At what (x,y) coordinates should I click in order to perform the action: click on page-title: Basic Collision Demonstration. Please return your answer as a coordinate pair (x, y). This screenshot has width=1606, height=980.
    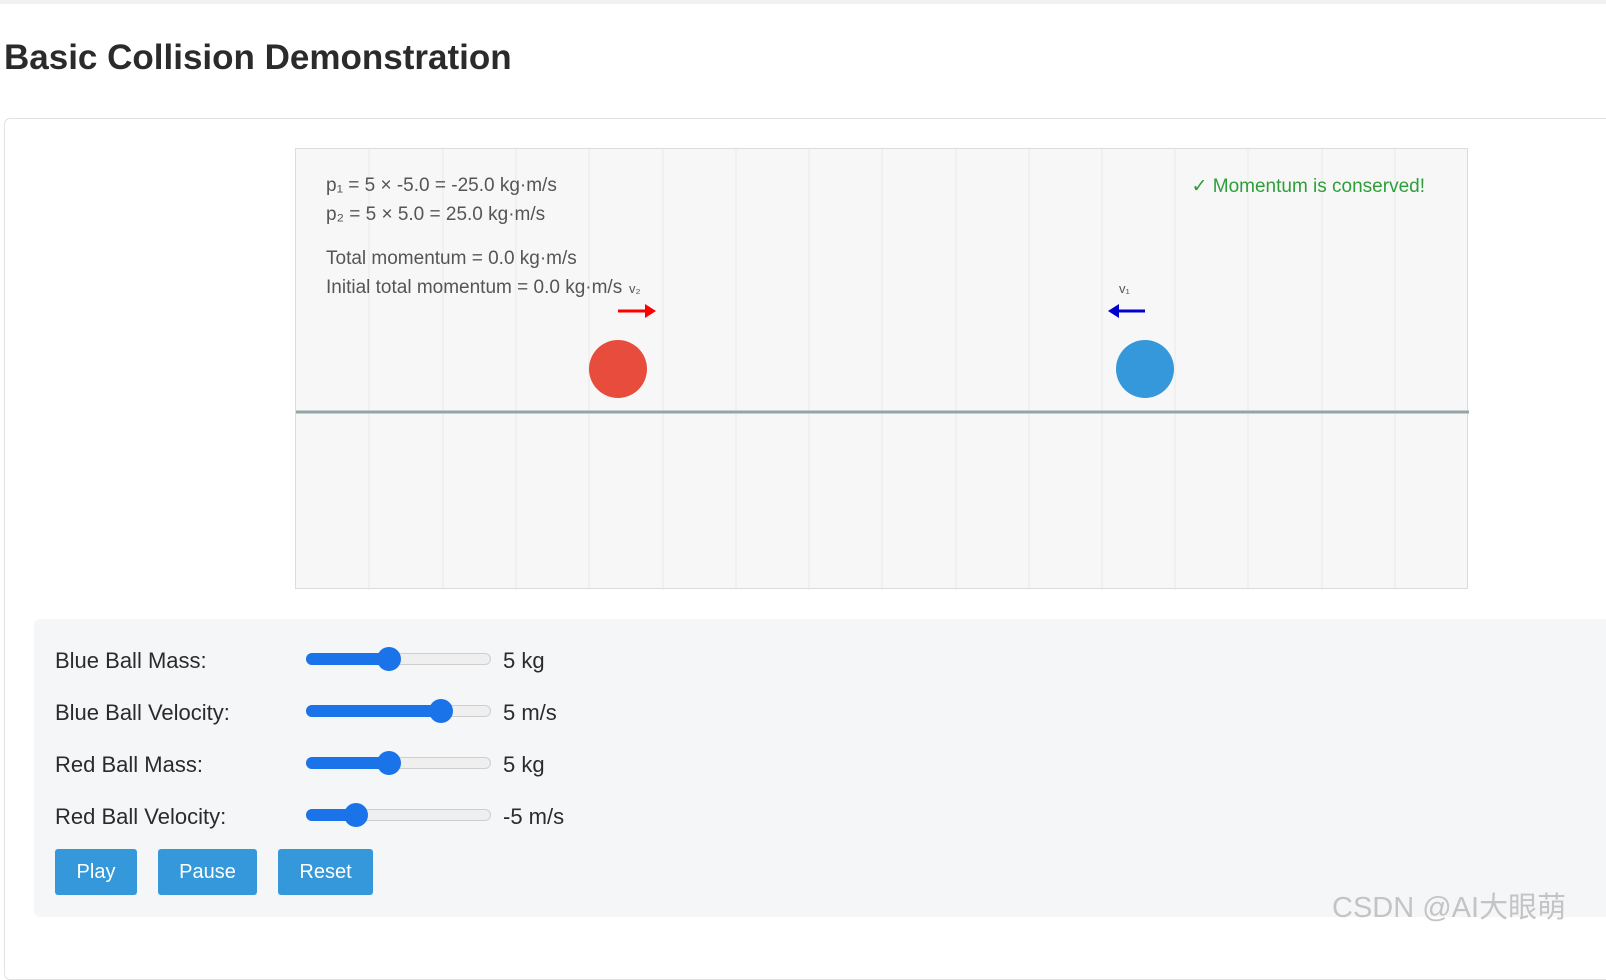
    Looking at the image, I should click on (258, 57).